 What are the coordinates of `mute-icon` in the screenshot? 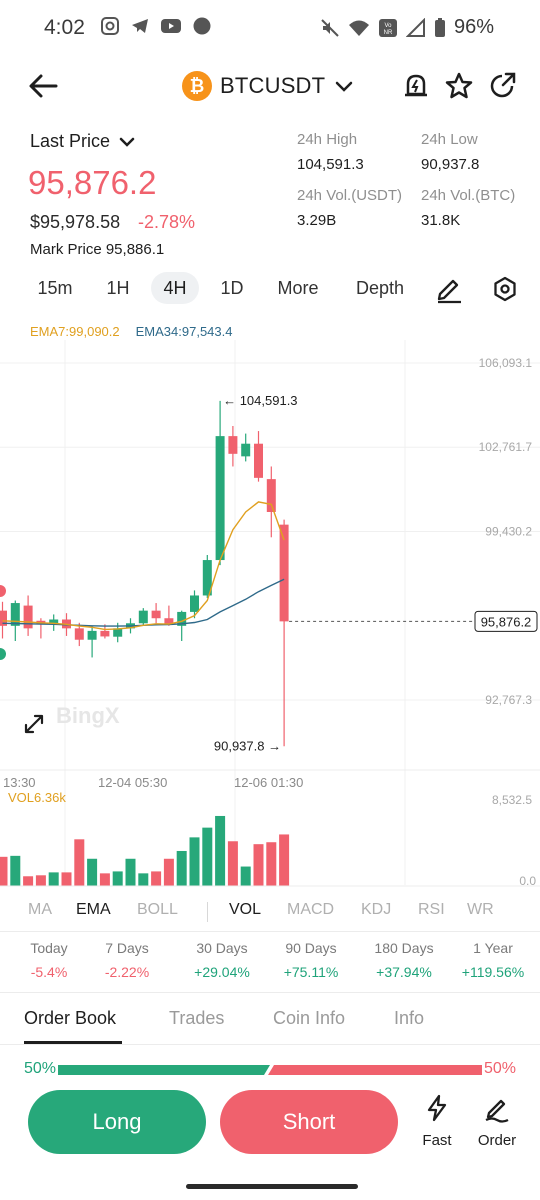 It's located at (330, 27).